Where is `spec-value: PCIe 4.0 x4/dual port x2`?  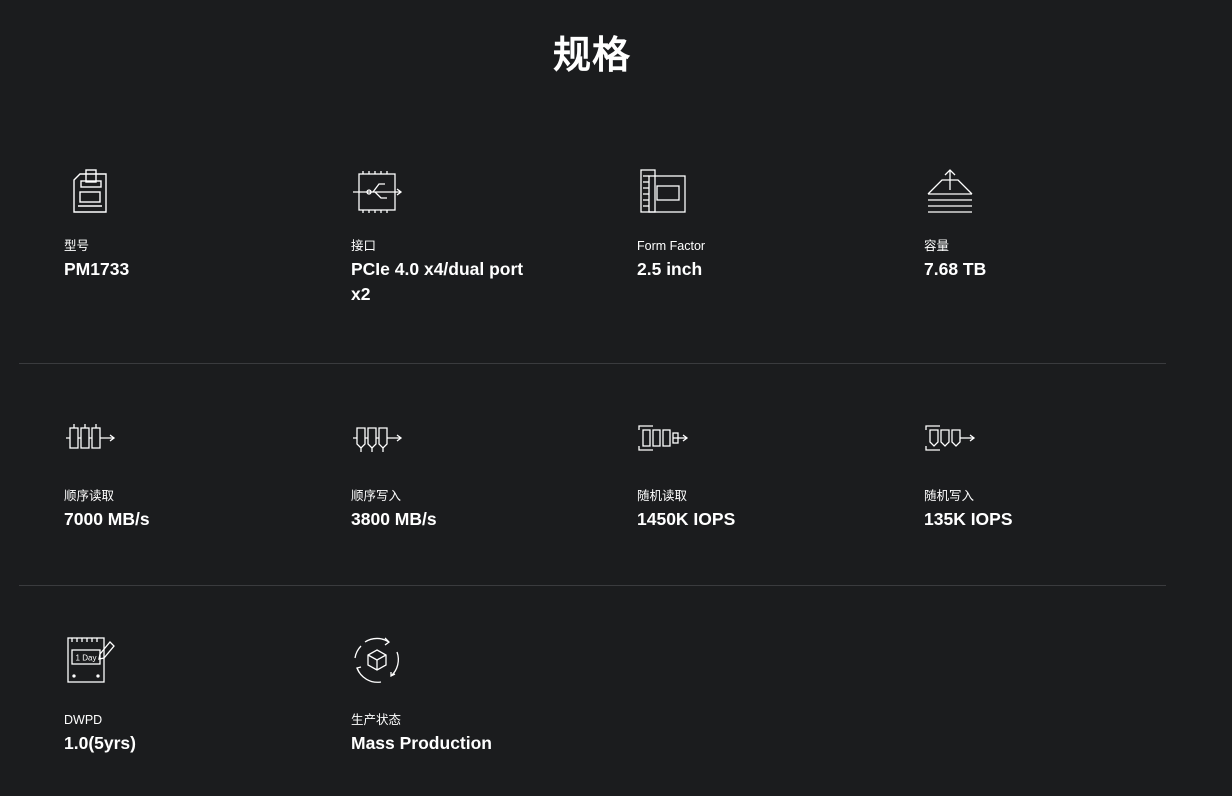 spec-value: PCIe 4.0 x4/dual port x2 is located at coordinates (437, 281).